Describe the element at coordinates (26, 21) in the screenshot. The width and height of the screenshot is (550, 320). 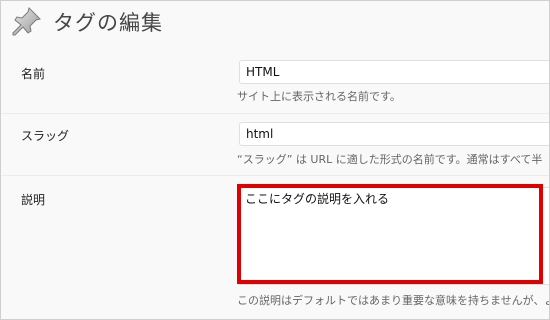
I see `pushpin-icon` at that location.